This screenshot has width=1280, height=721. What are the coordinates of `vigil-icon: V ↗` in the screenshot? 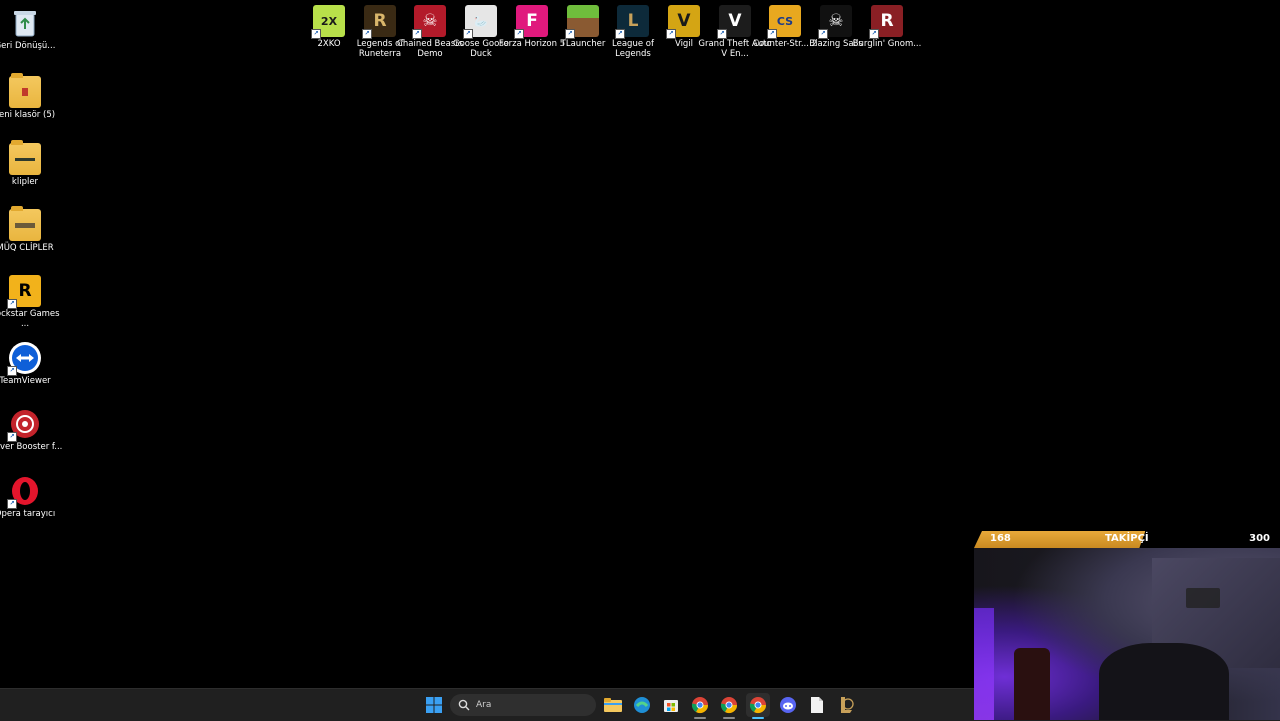 It's located at (683, 22).